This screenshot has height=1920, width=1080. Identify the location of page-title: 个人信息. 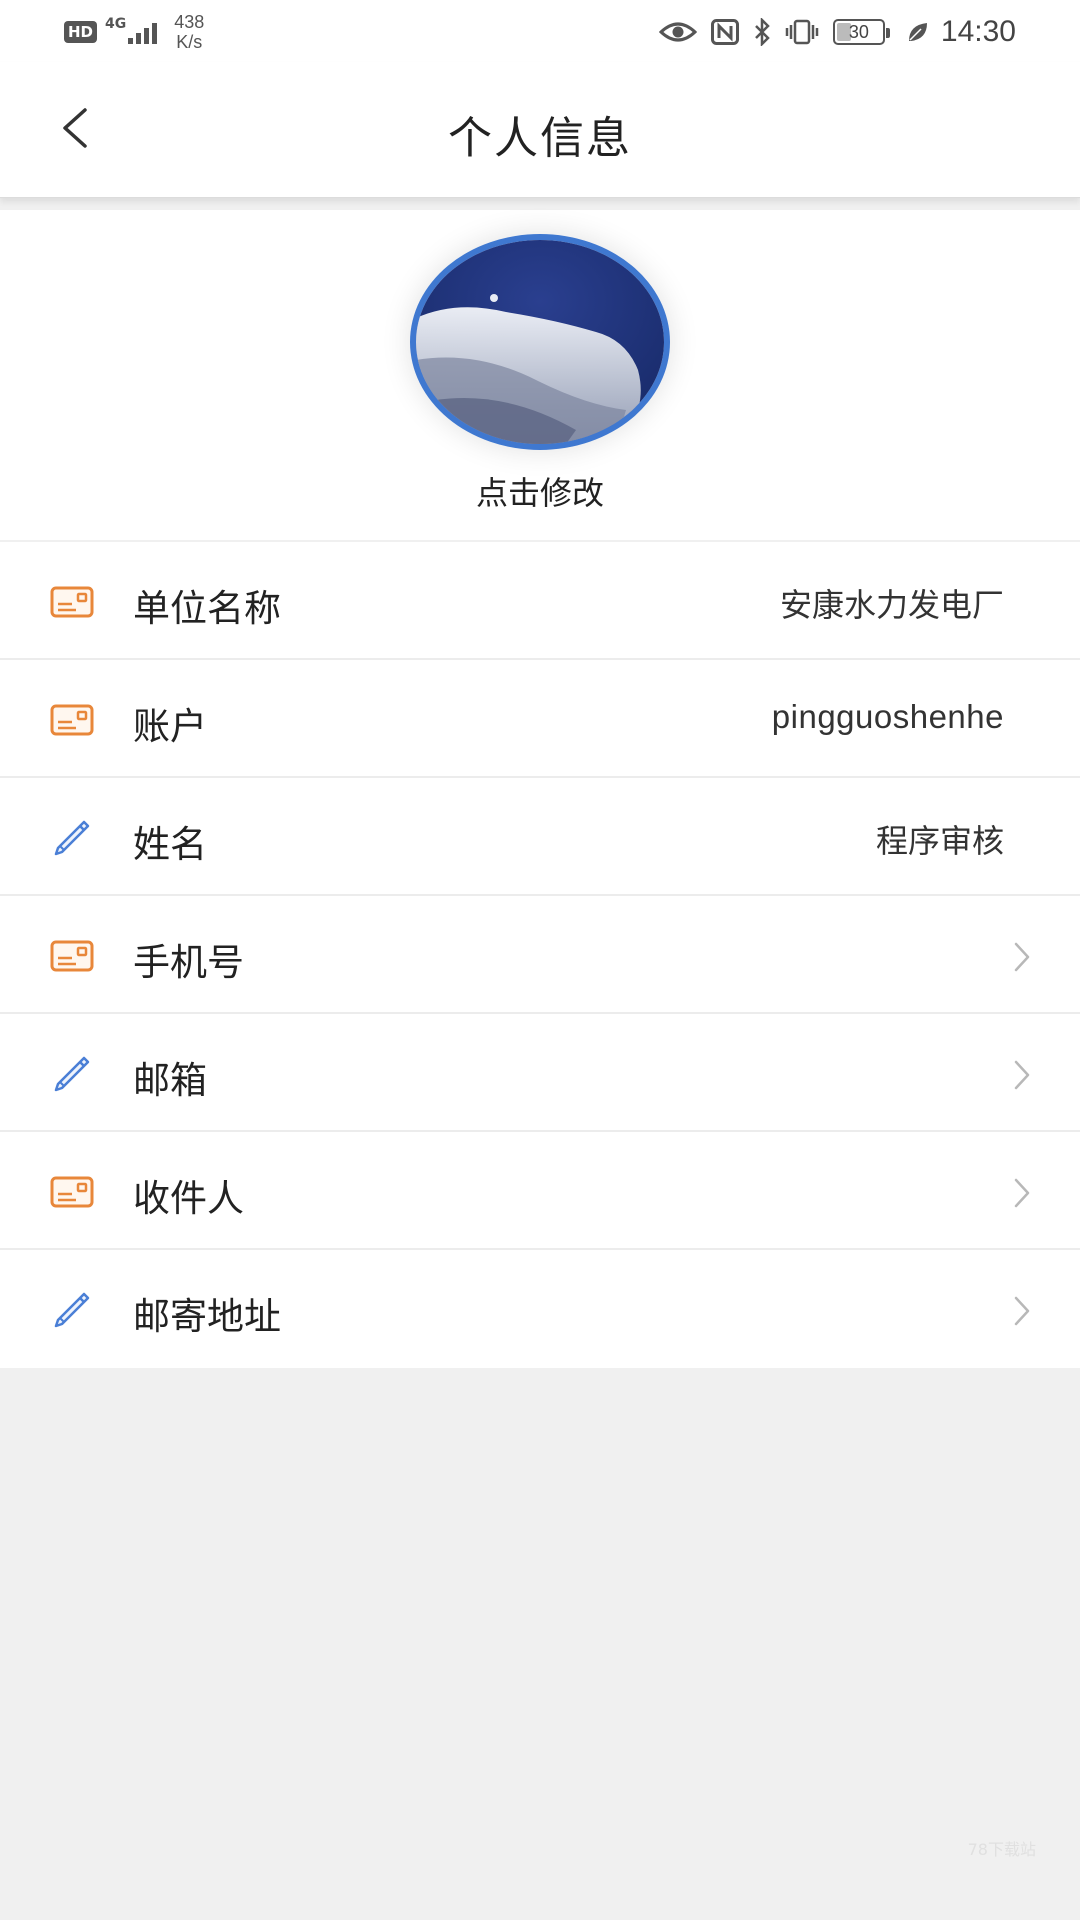
(540, 138).